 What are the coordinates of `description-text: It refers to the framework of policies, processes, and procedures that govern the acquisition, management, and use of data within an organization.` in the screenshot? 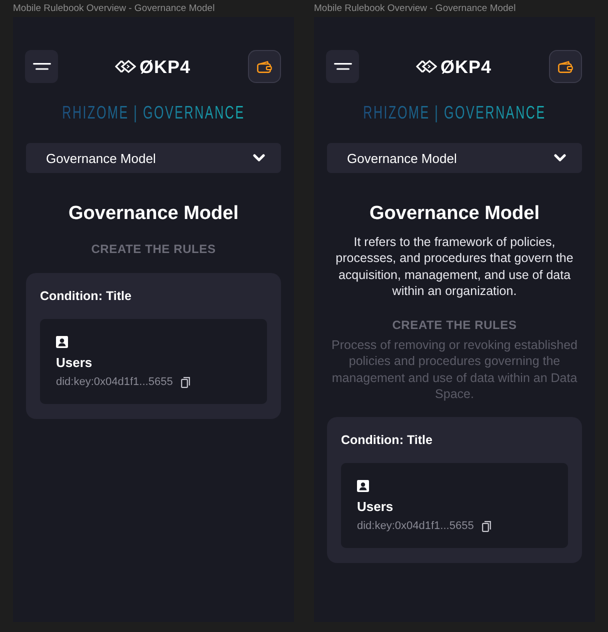 It's located at (454, 267).